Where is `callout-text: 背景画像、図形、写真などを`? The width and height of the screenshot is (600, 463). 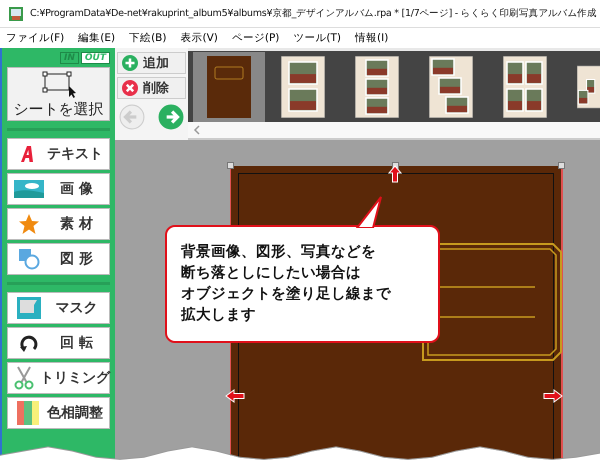 callout-text: 背景画像、図形、写真などを is located at coordinates (279, 252).